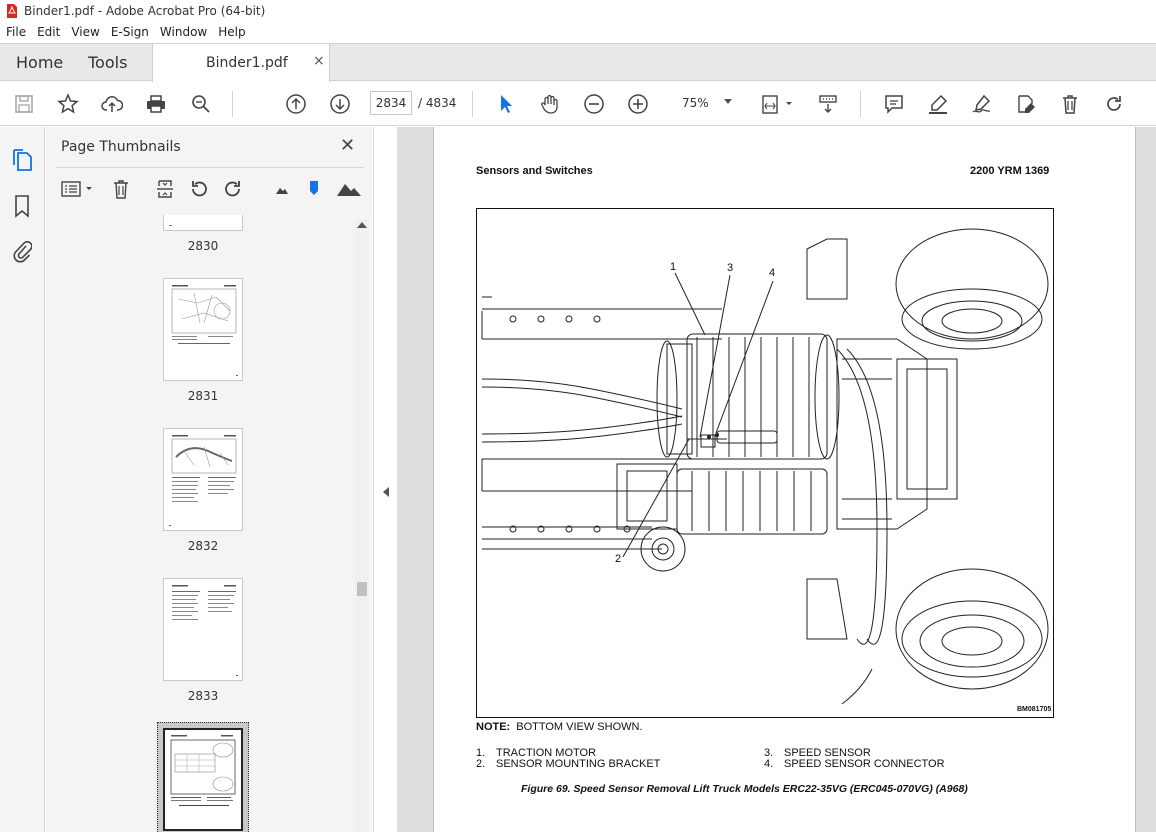 The width and height of the screenshot is (1156, 832). I want to click on page-header-right: 2200 YRM 1369, so click(1010, 171).